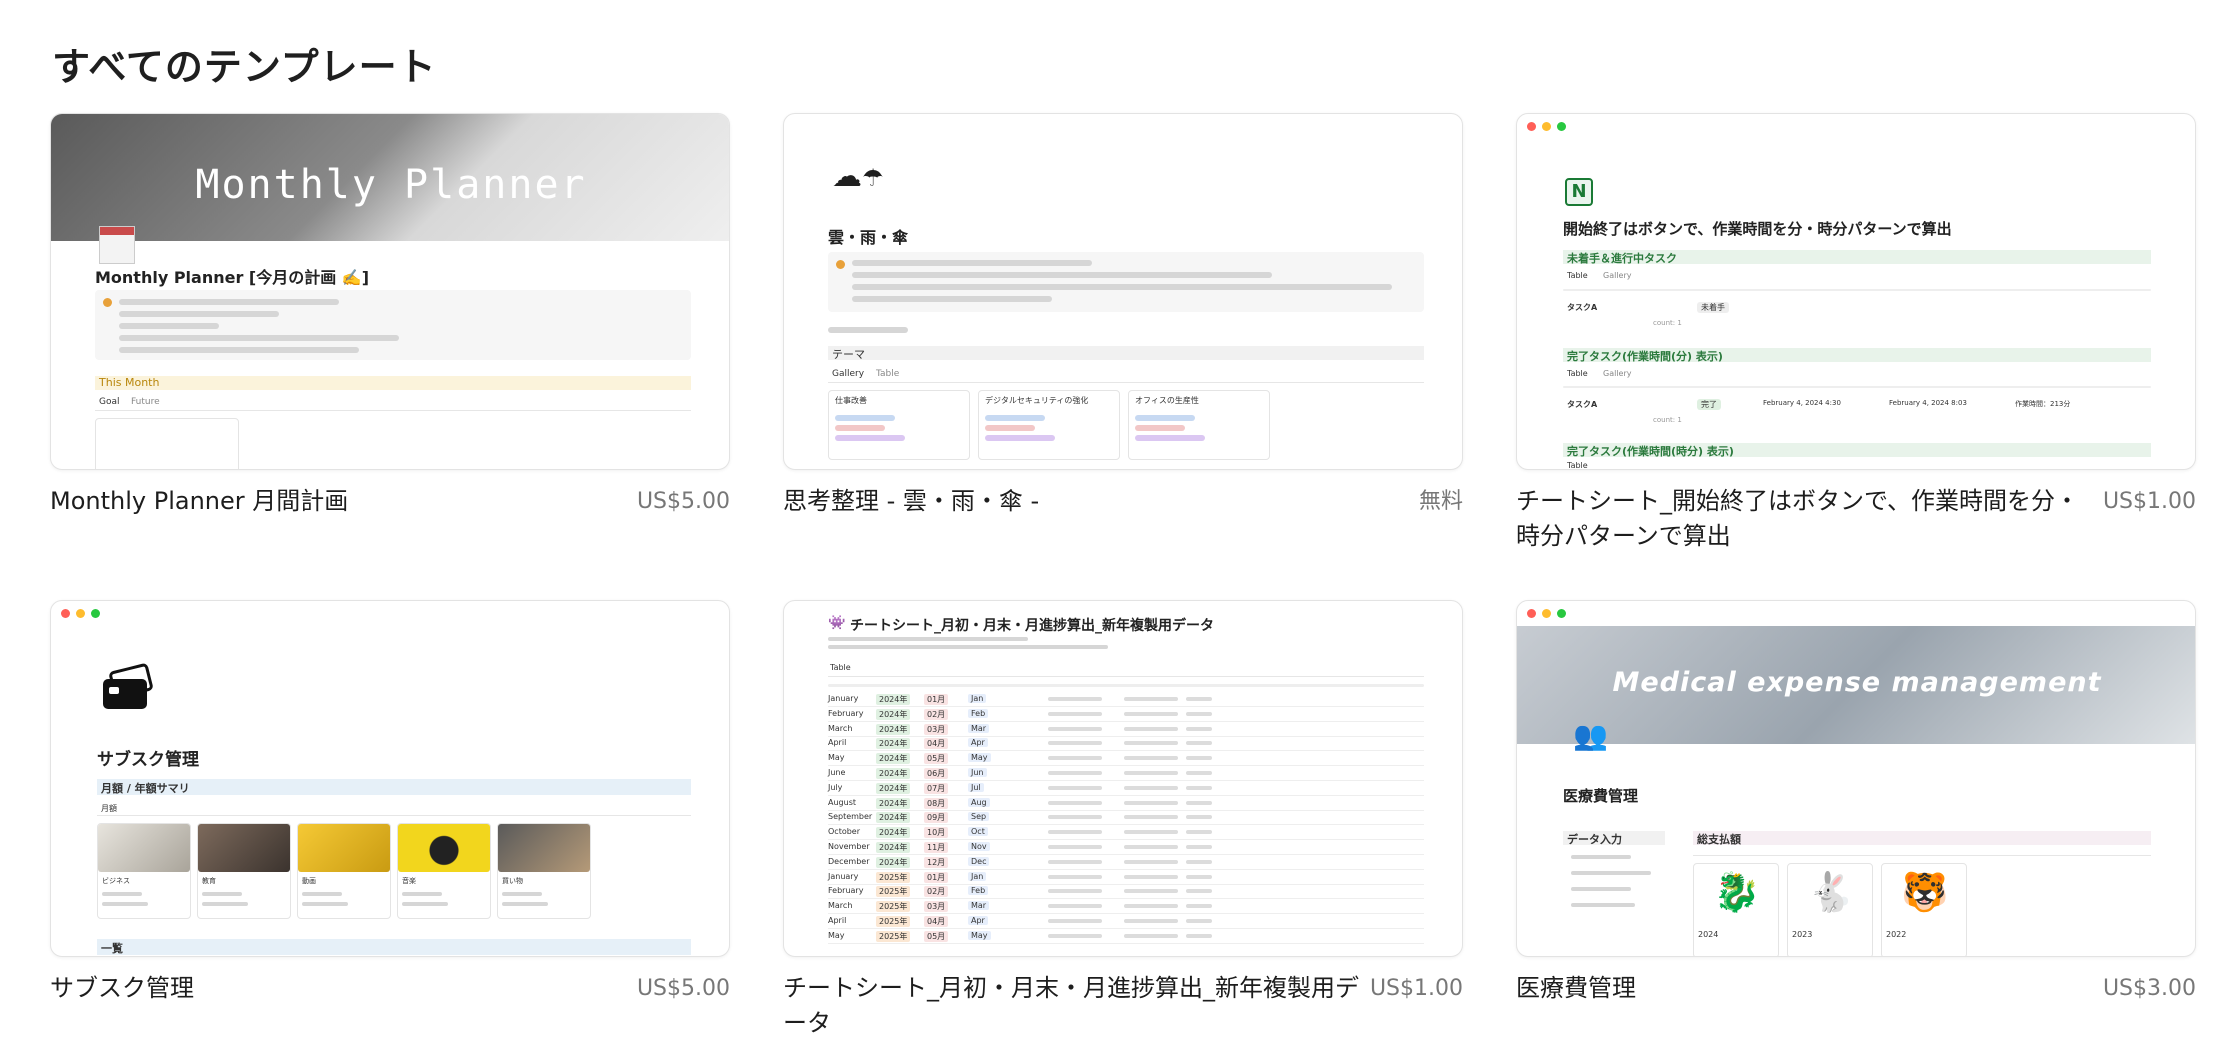 This screenshot has width=2230, height=1048. Describe the element at coordinates (1126, 892) in the screenshot. I see `table-row: February 2025年 02月 Feb` at that location.